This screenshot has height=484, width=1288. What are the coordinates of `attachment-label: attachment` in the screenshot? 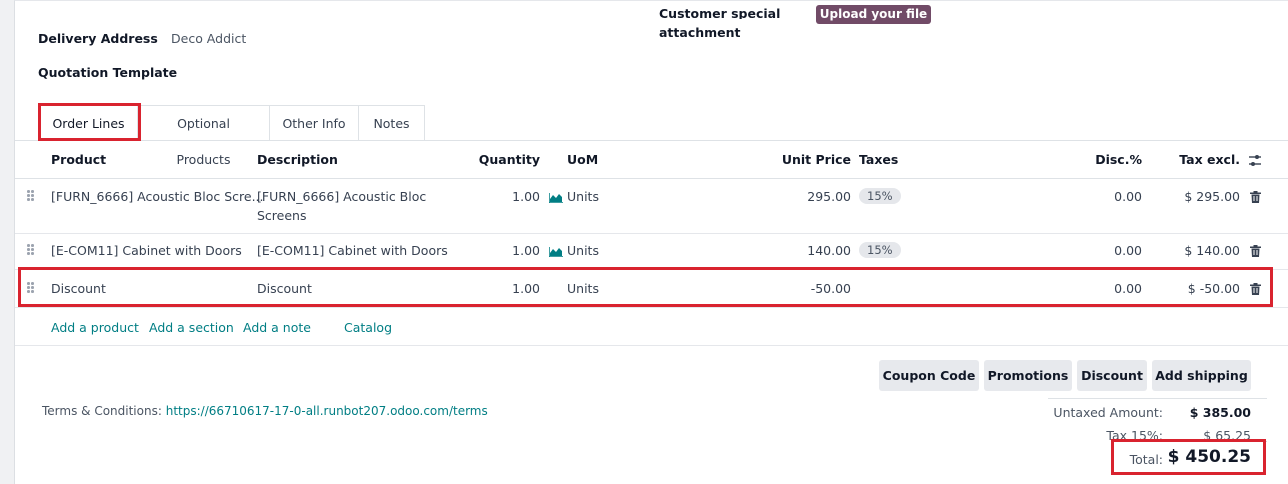 It's located at (700, 32).